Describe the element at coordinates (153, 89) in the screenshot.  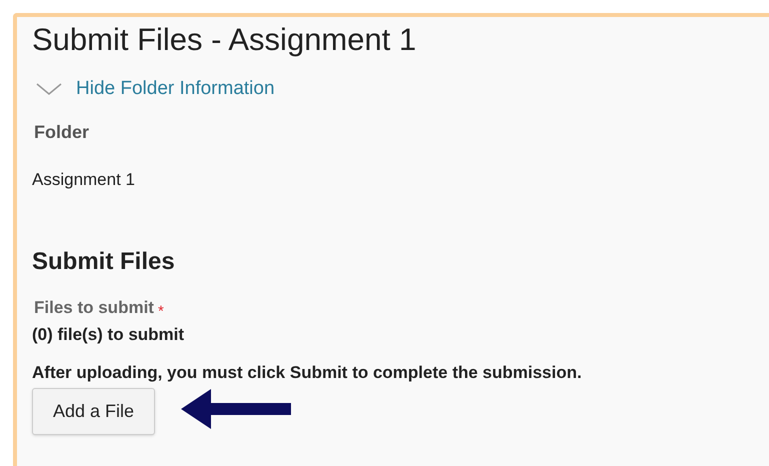
I see `folder-toggle-link: Hide Folder Information` at that location.